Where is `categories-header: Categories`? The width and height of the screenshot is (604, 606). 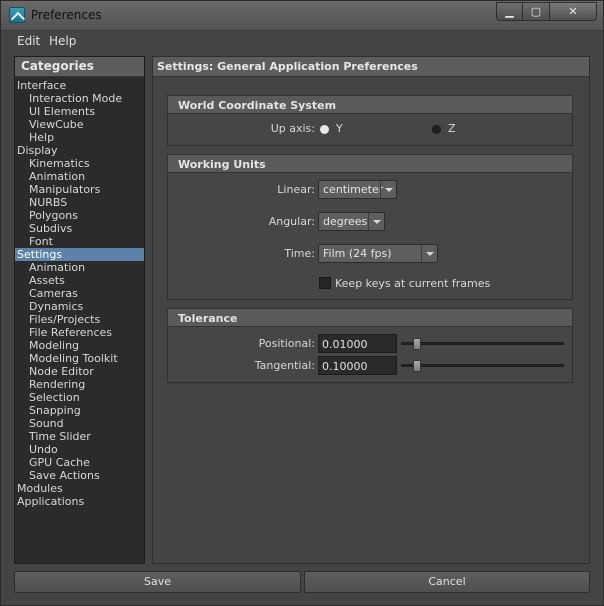 categories-header: Categories is located at coordinates (79, 67).